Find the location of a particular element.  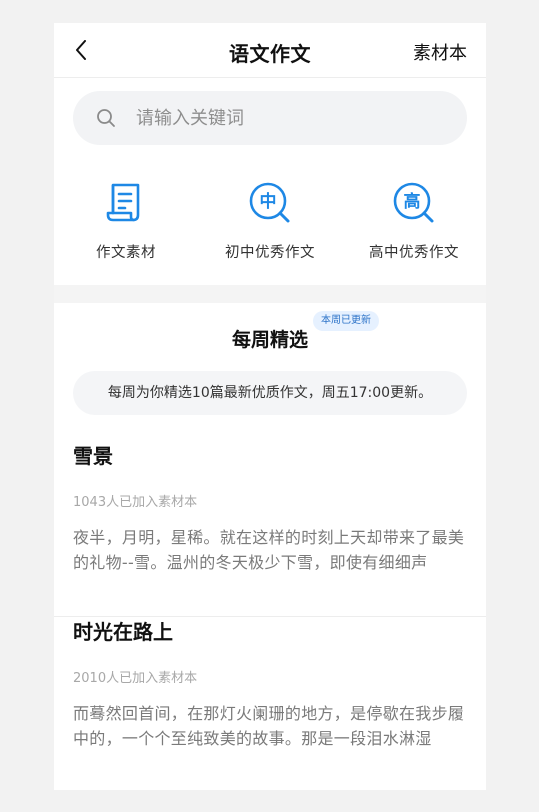

gao-search-icon: 高 is located at coordinates (413, 202).